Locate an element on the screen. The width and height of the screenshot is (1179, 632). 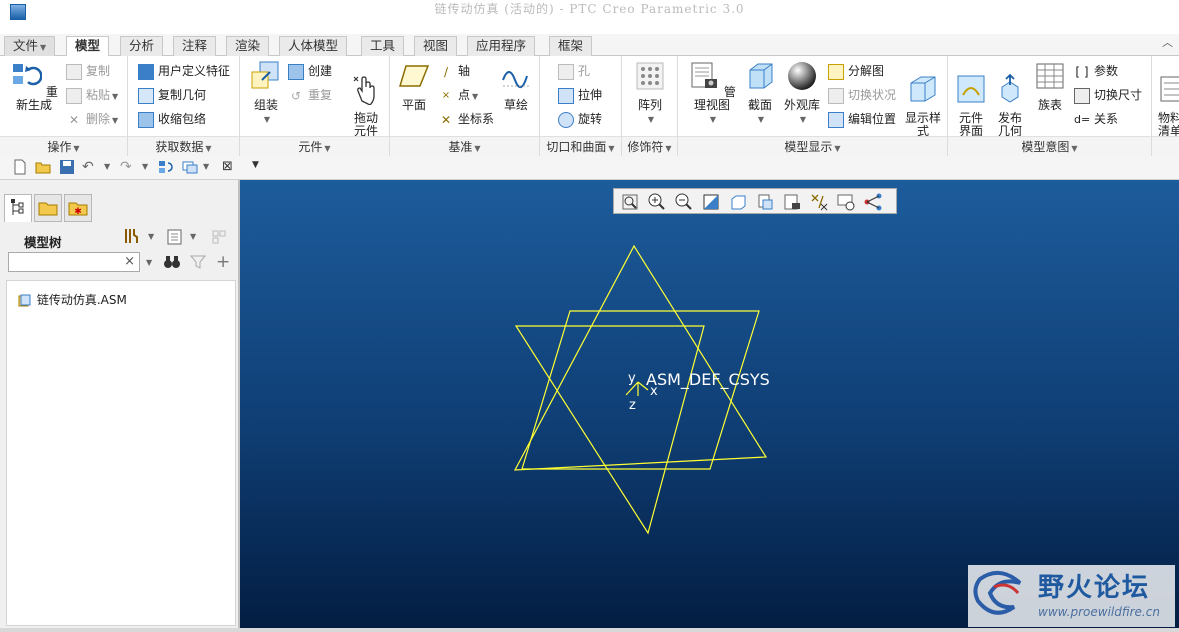
new-file-icon is located at coordinates (20, 167).